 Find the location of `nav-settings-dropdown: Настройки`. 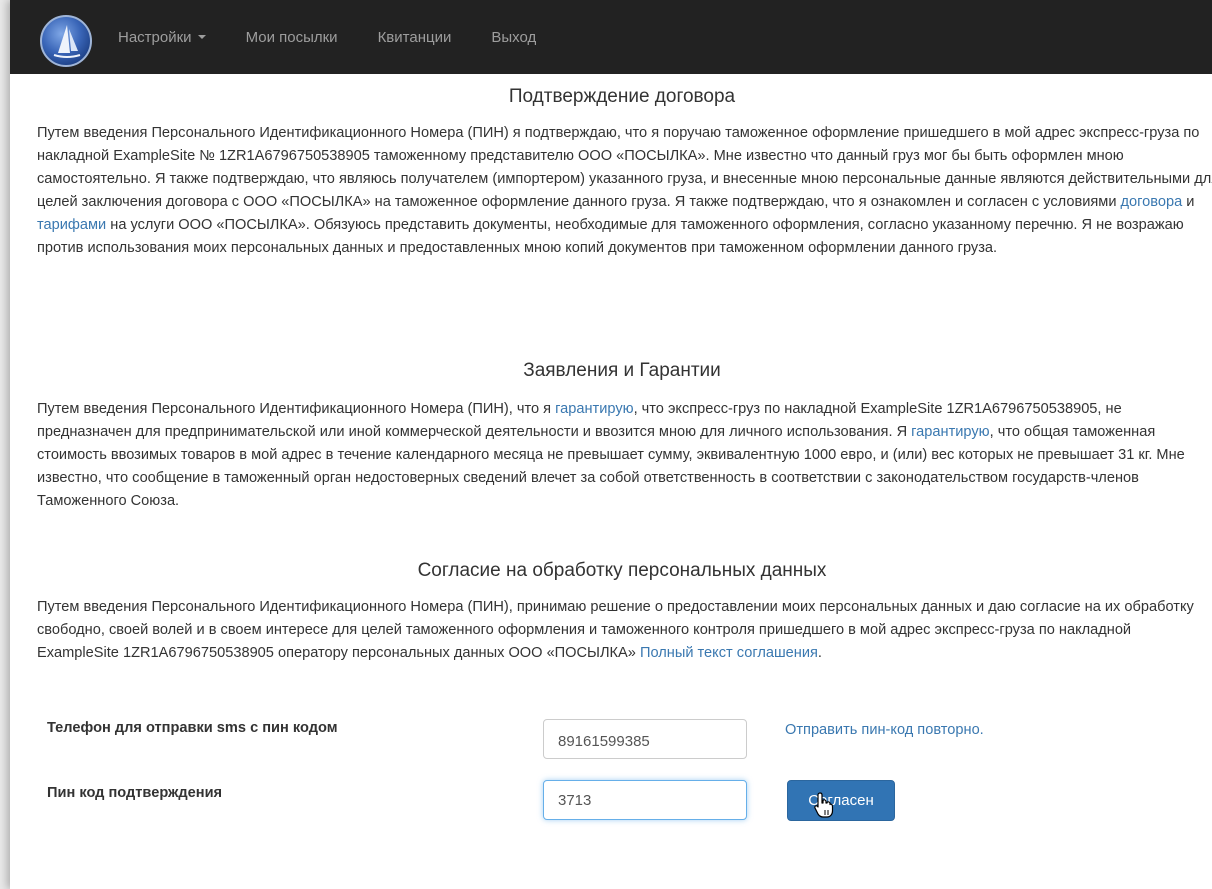

nav-settings-dropdown: Настройки is located at coordinates (162, 37).